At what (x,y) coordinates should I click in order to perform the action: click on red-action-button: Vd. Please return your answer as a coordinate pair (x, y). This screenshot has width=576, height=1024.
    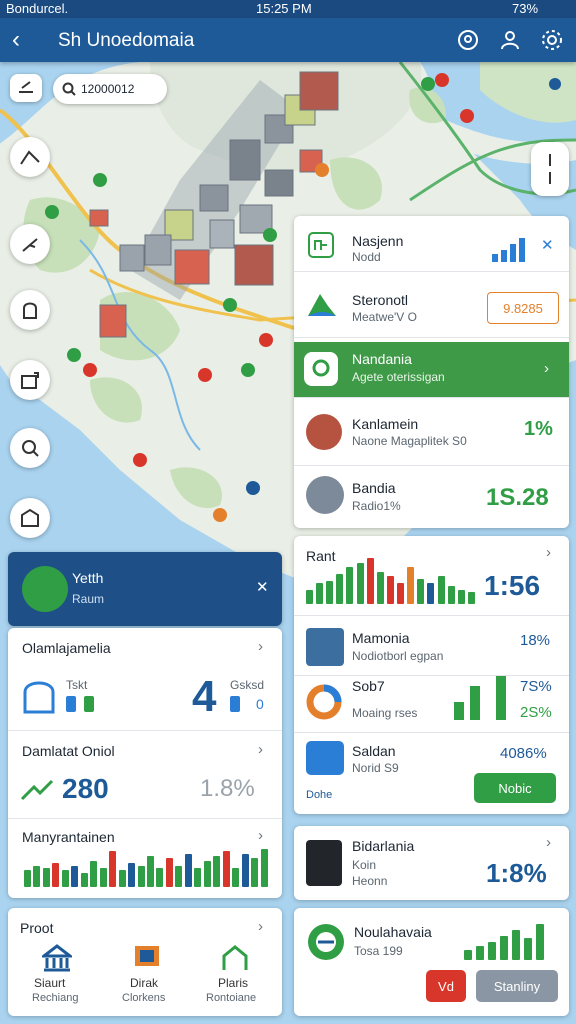
    Looking at the image, I should click on (446, 986).